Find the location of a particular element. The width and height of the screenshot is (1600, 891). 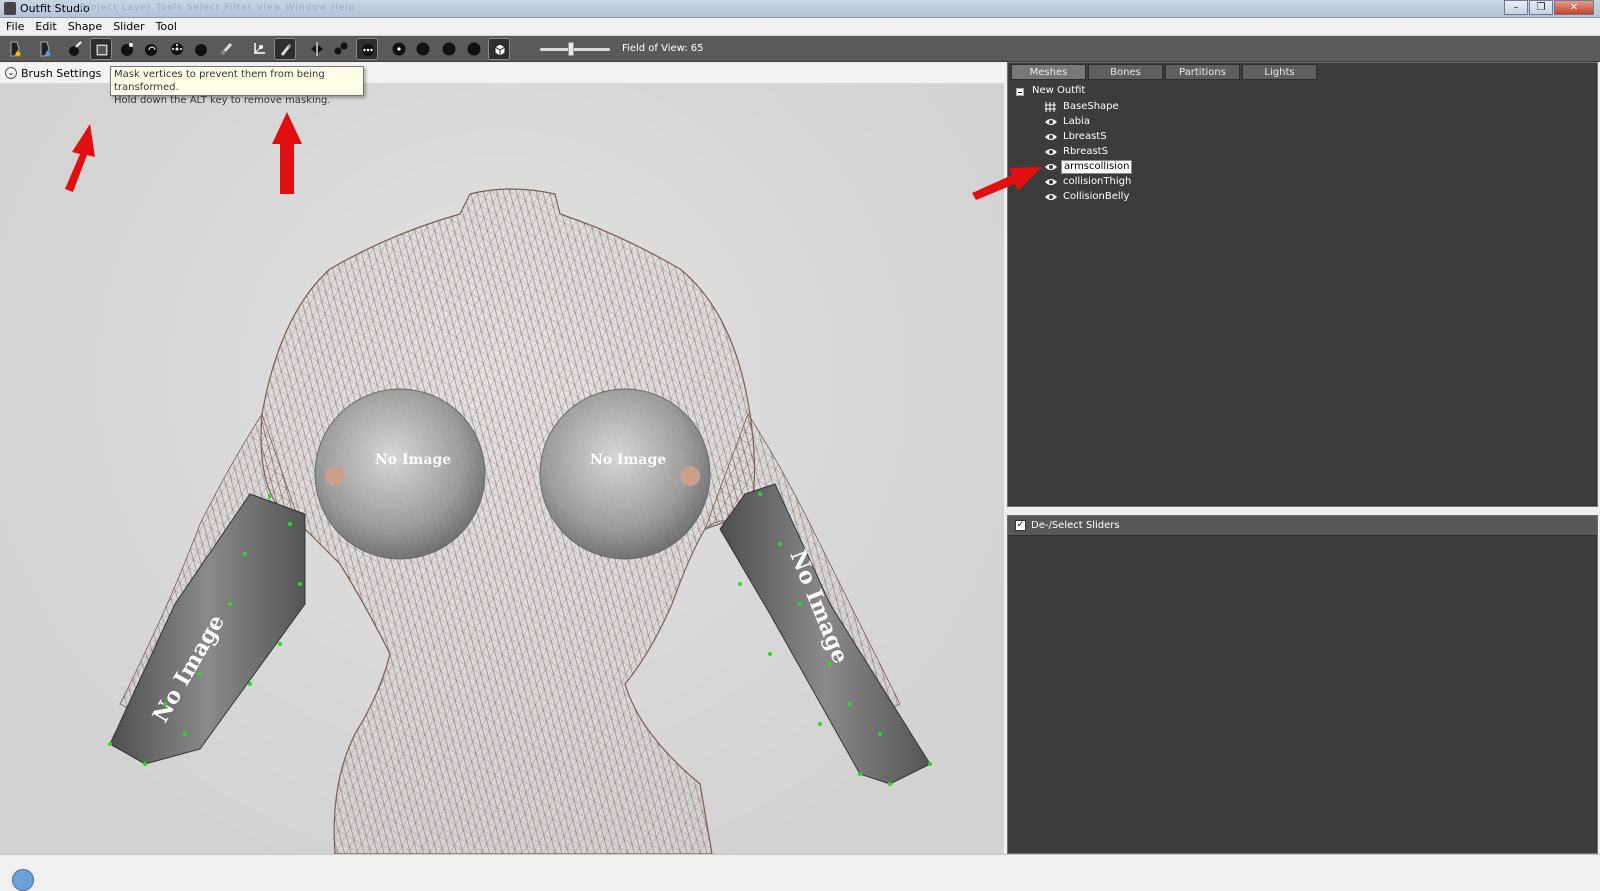

mesh-tabs: Meshes Bones Partitions Lights is located at coordinates (1165, 72).